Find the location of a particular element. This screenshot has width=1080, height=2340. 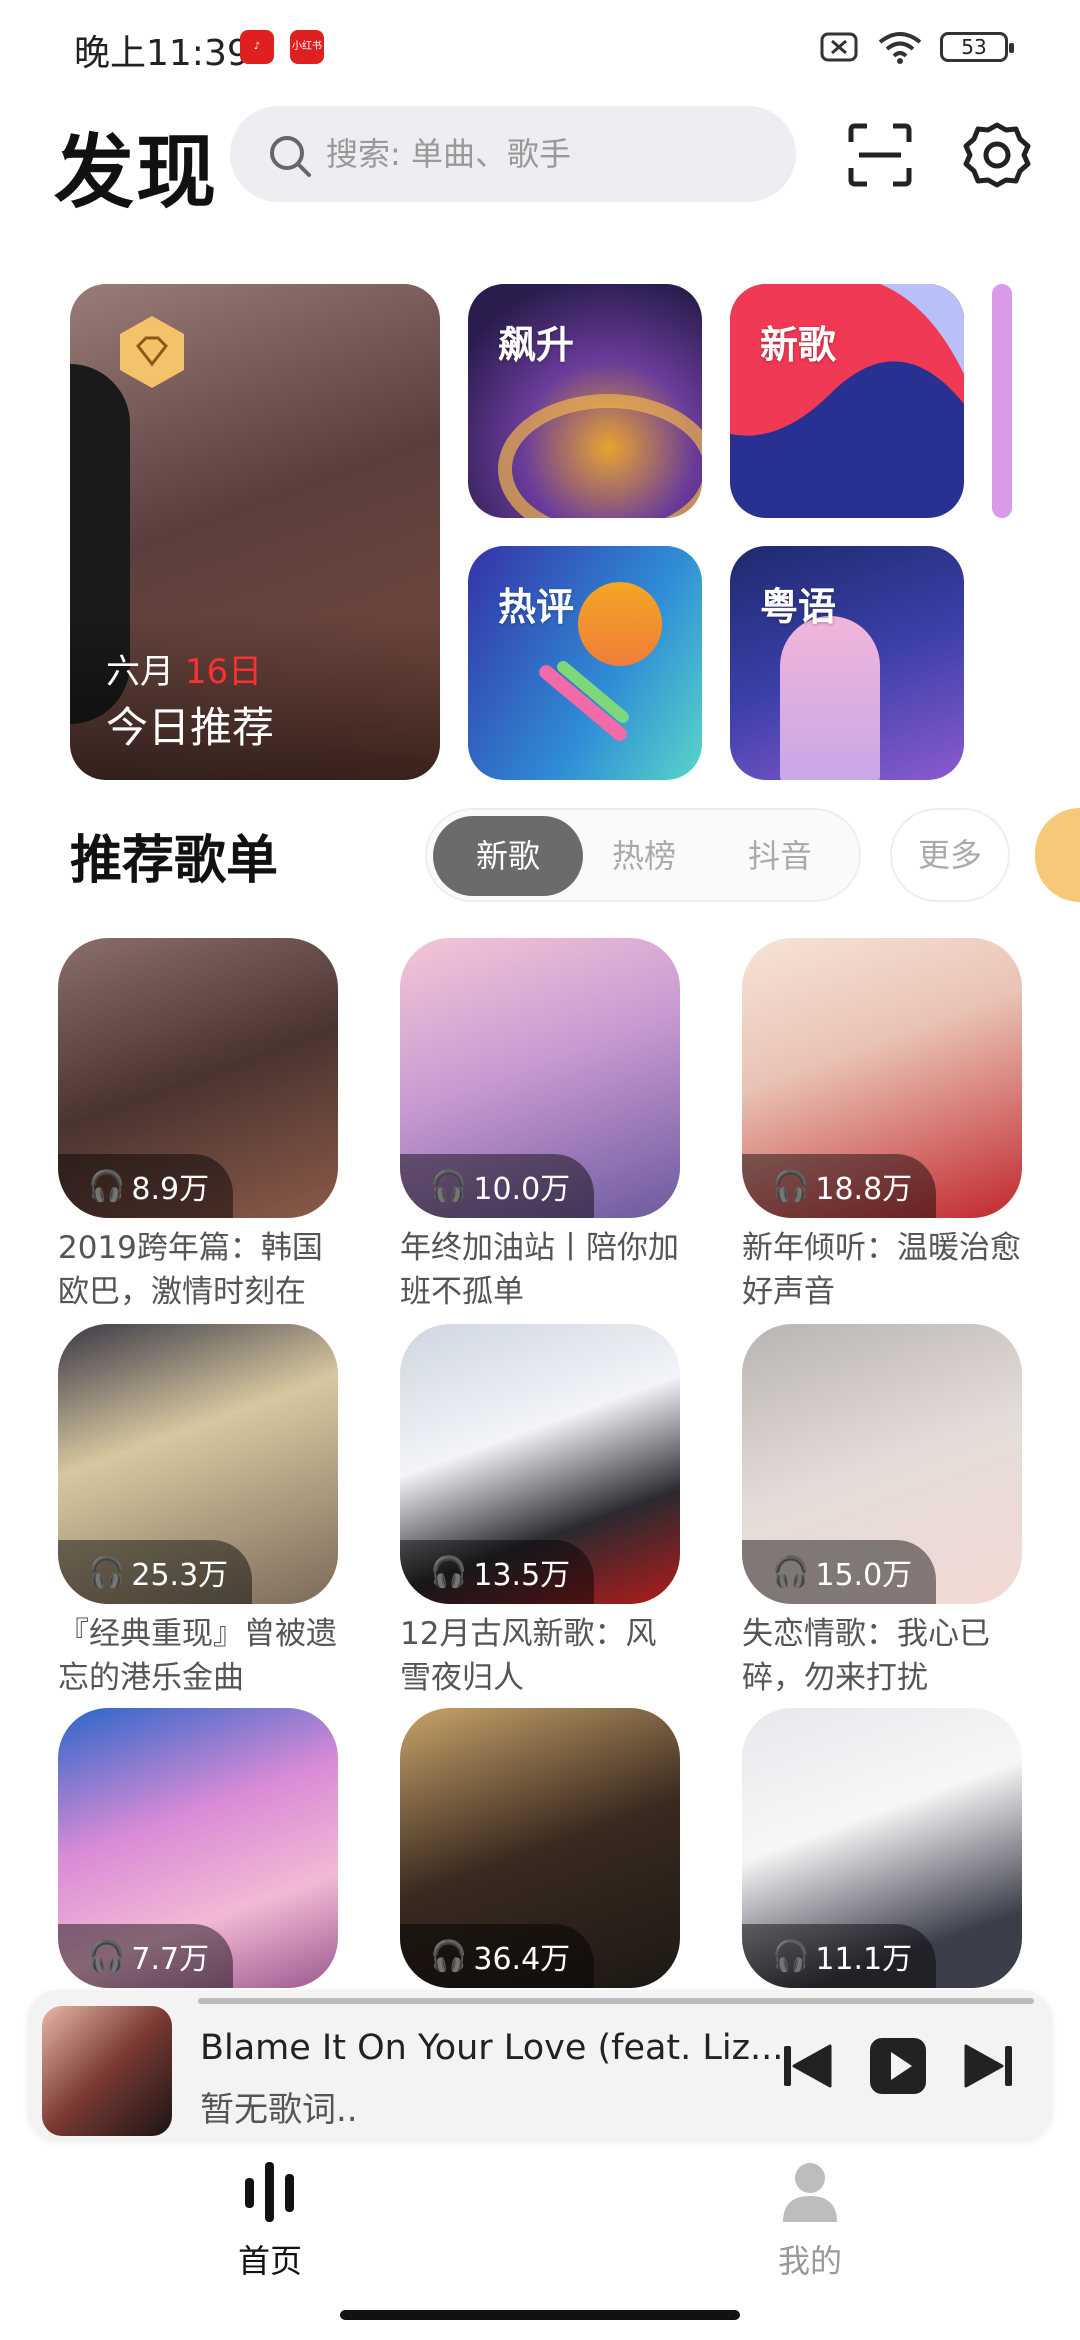

playlist-cover: 🎧 11.1万 is located at coordinates (882, 1848).